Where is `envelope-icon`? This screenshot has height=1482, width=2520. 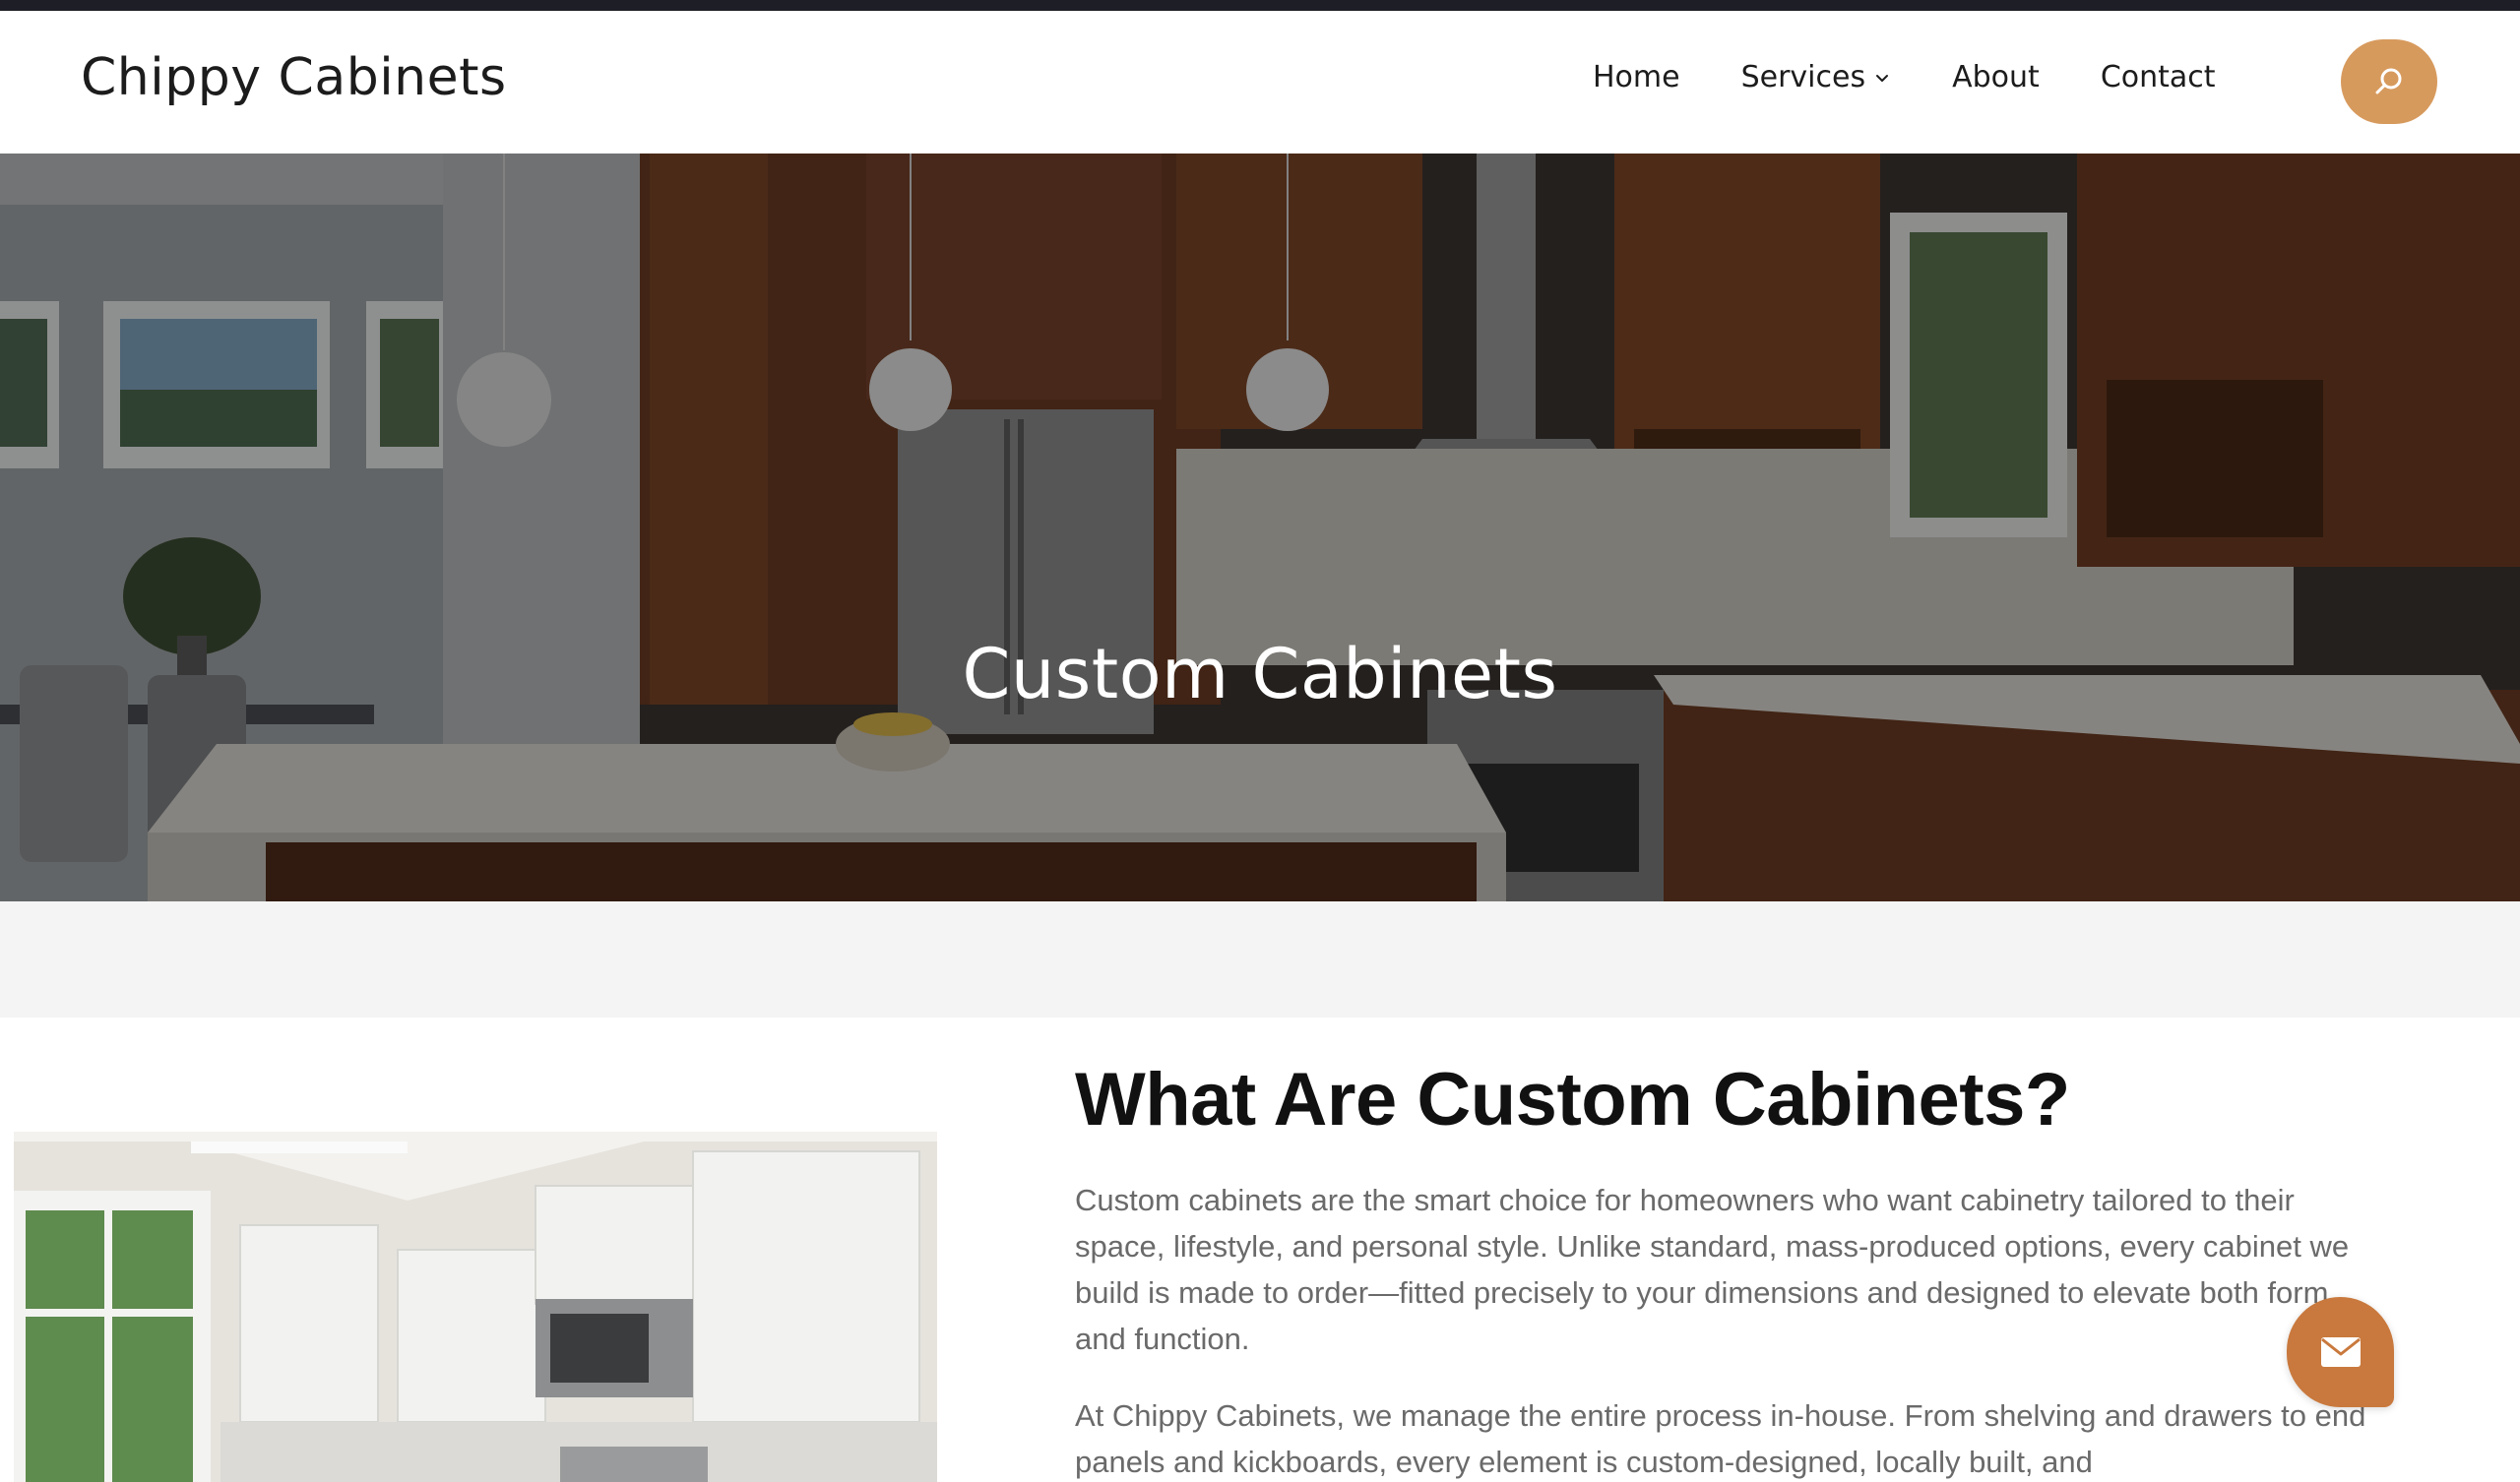 envelope-icon is located at coordinates (2340, 1352).